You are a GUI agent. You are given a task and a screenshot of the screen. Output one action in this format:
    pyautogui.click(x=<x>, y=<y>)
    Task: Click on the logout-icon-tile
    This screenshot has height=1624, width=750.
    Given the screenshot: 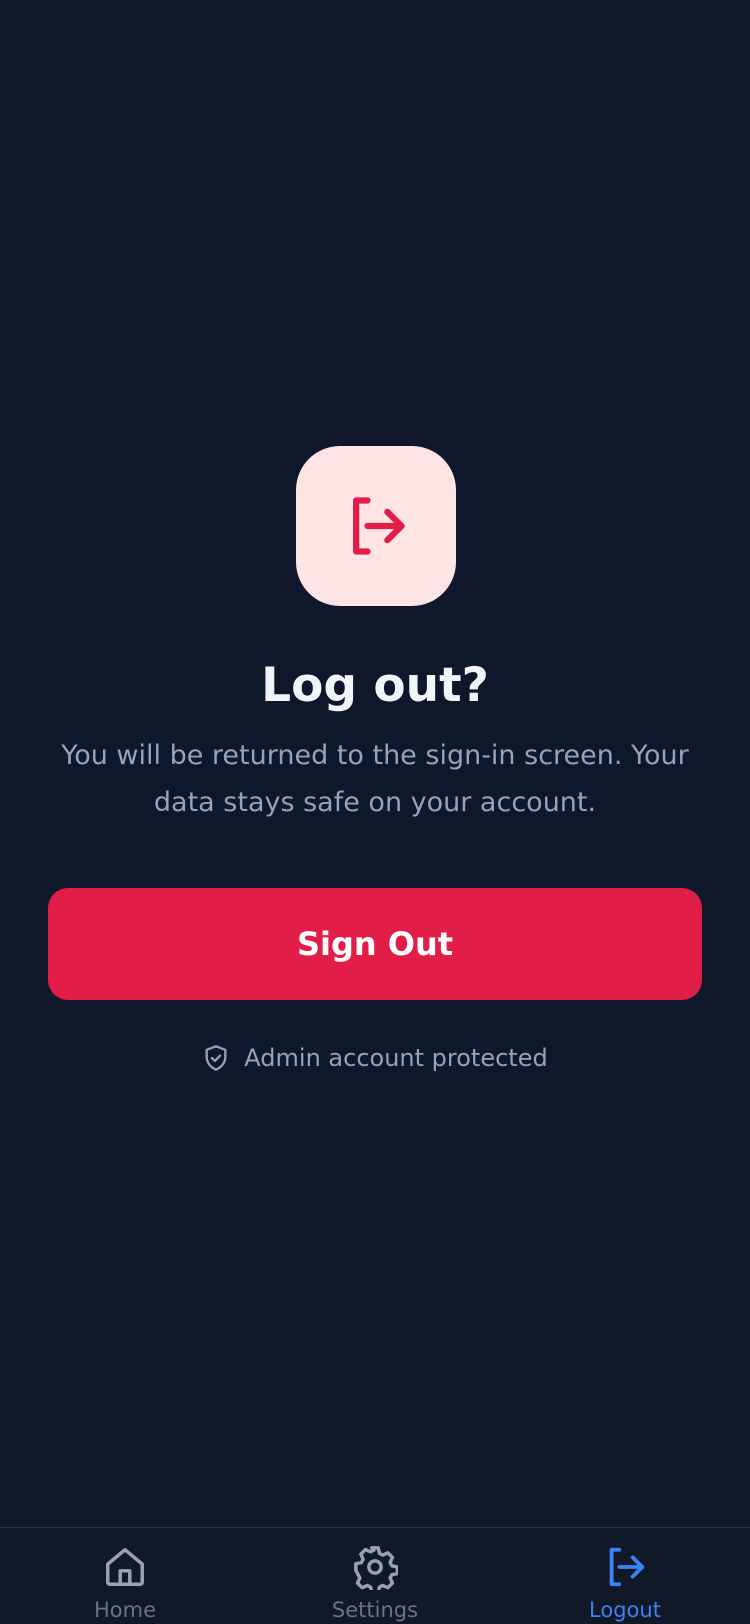 What is the action you would take?
    pyautogui.click(x=376, y=526)
    